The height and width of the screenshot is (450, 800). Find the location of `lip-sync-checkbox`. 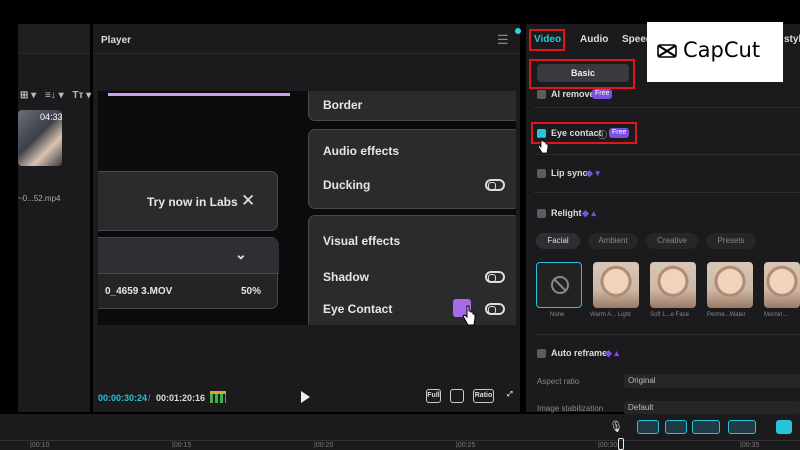

lip-sync-checkbox is located at coordinates (541, 173).